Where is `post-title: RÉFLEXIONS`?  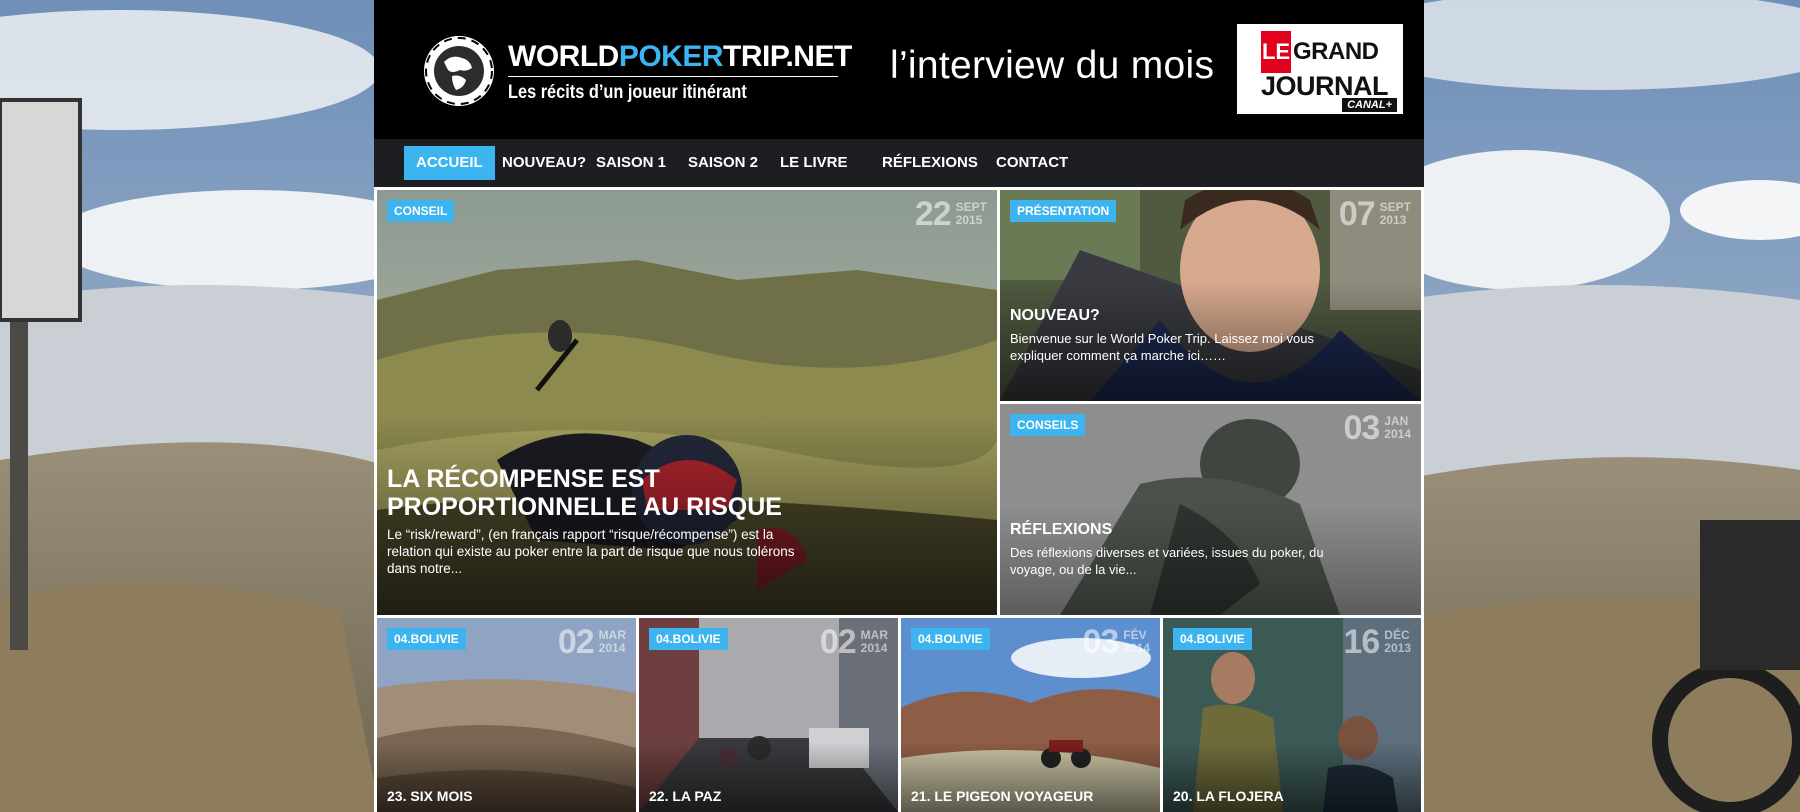
post-title: RÉFLEXIONS is located at coordinates (1061, 530).